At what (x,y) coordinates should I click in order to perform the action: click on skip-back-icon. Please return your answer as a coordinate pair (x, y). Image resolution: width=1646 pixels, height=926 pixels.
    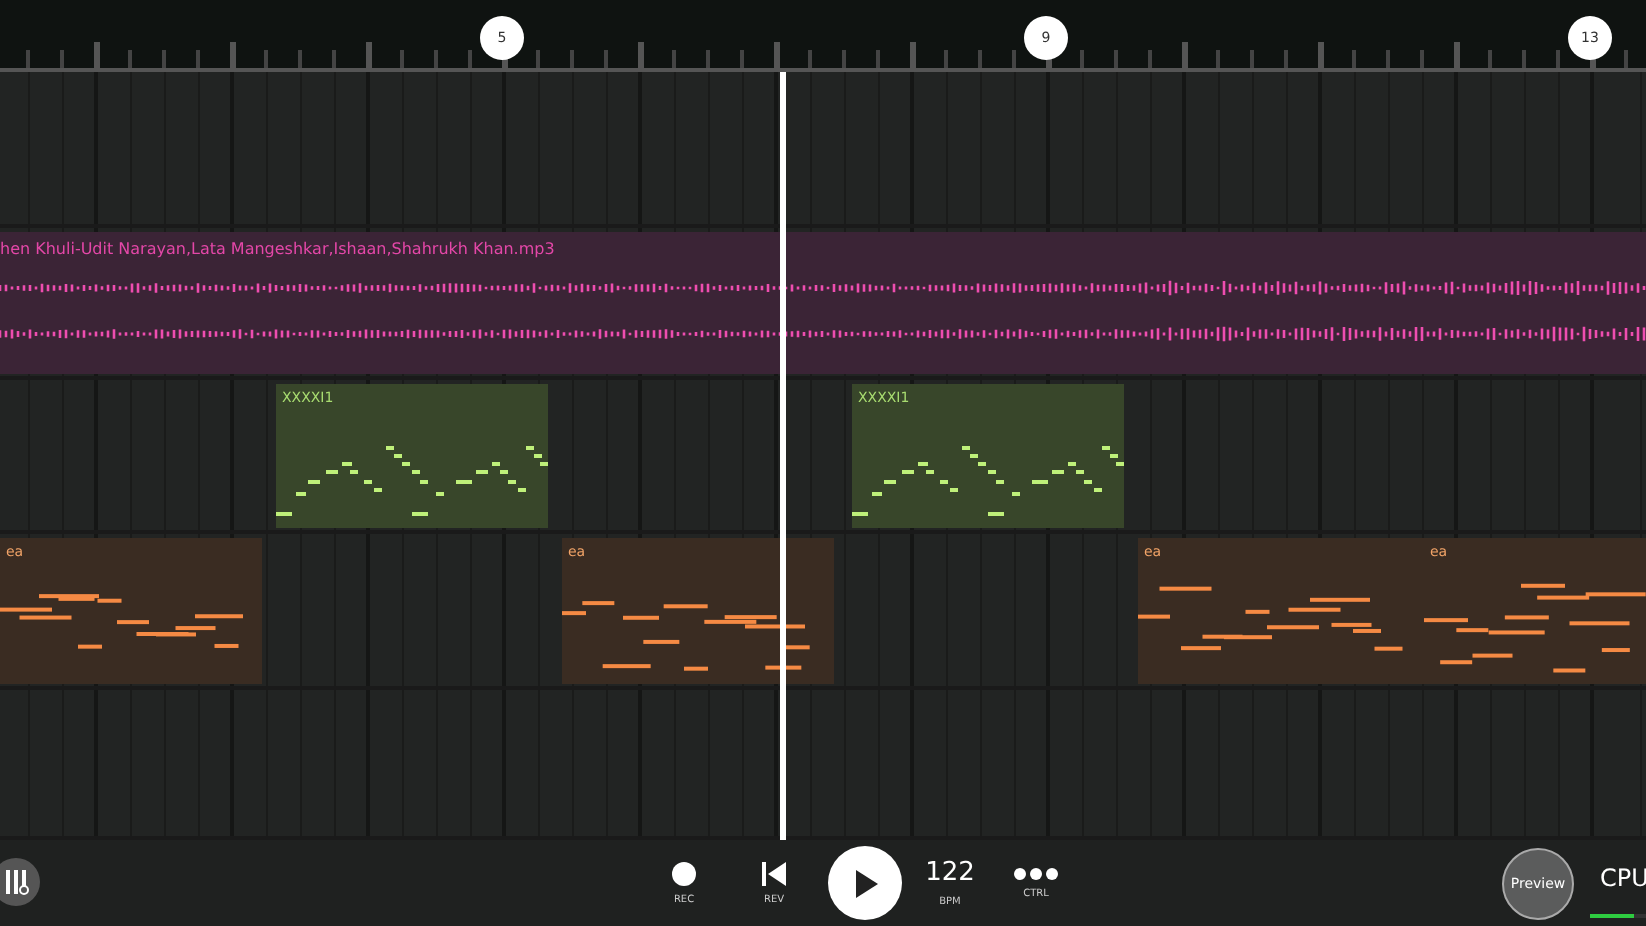
    Looking at the image, I should click on (774, 873).